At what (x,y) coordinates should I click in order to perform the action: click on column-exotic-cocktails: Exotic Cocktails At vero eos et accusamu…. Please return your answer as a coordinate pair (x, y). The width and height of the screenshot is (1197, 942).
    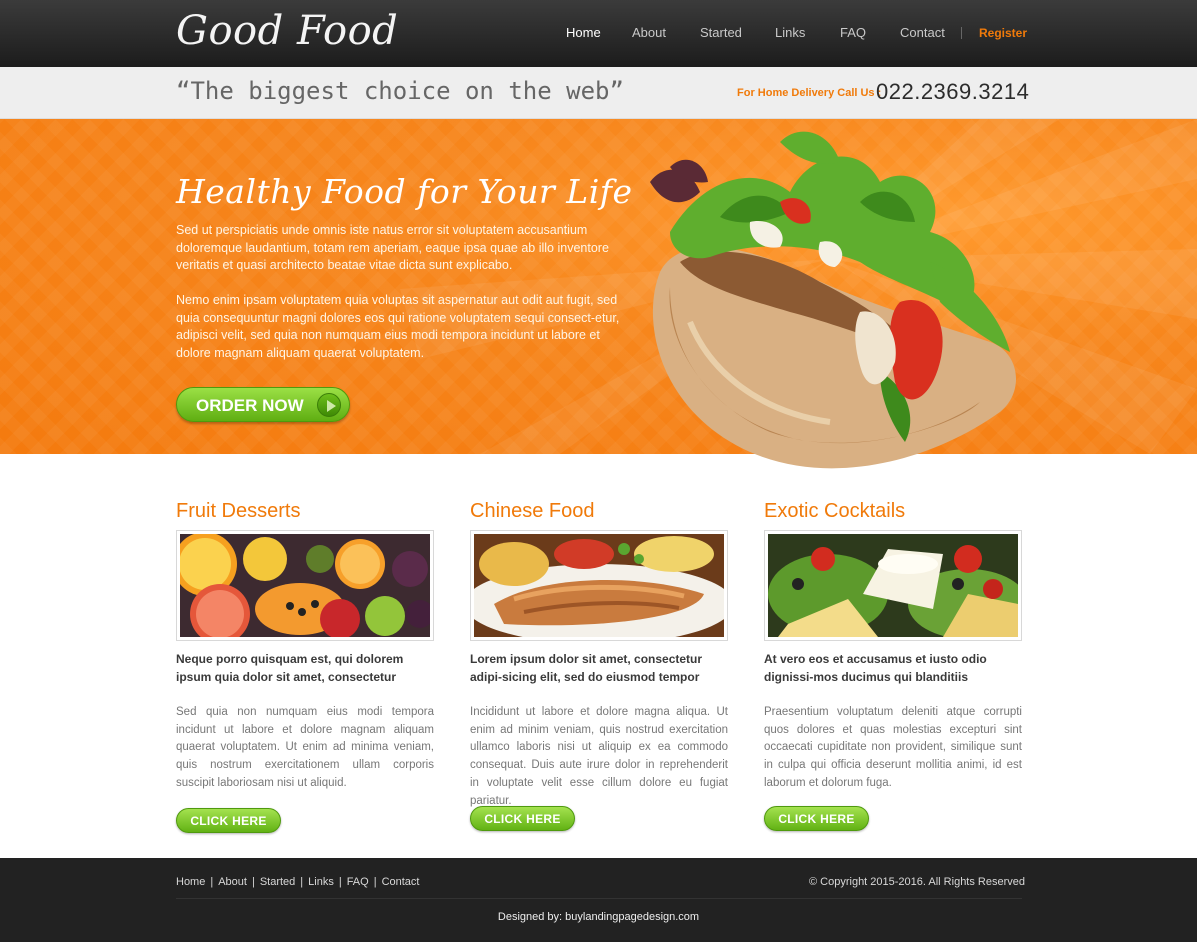
    Looking at the image, I should click on (894, 665).